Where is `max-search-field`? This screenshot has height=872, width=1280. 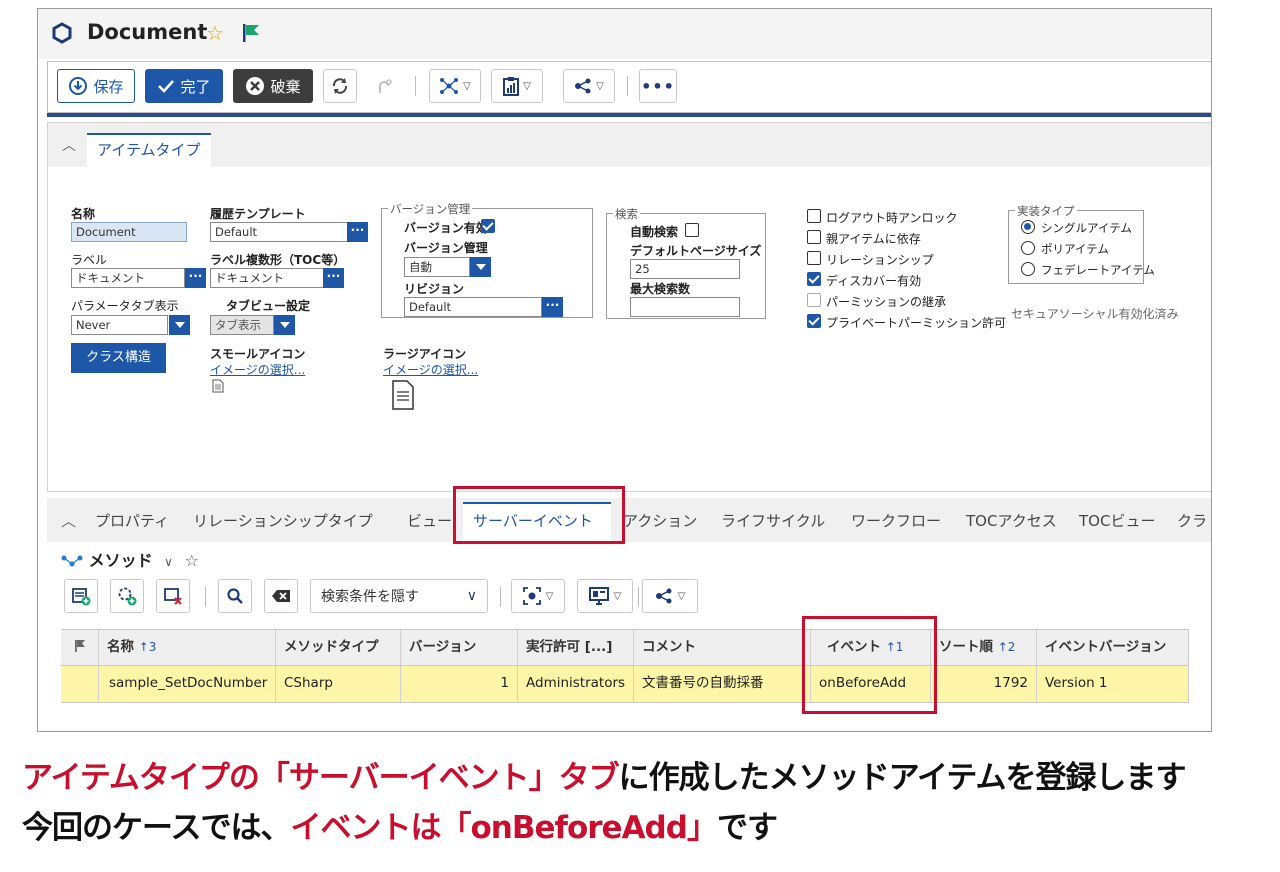 max-search-field is located at coordinates (685, 307).